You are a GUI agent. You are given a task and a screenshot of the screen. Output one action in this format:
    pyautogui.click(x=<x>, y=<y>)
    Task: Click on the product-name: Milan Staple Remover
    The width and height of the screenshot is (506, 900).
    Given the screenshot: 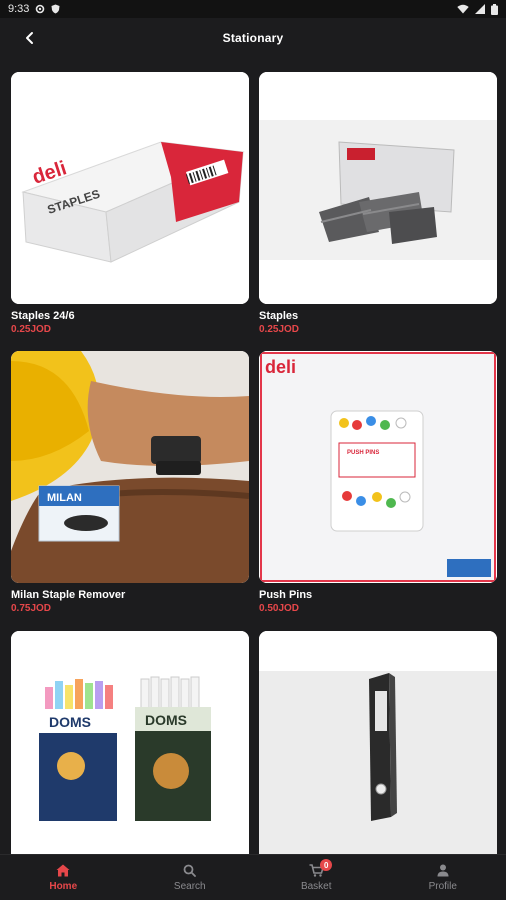 What is the action you would take?
    pyautogui.click(x=68, y=595)
    